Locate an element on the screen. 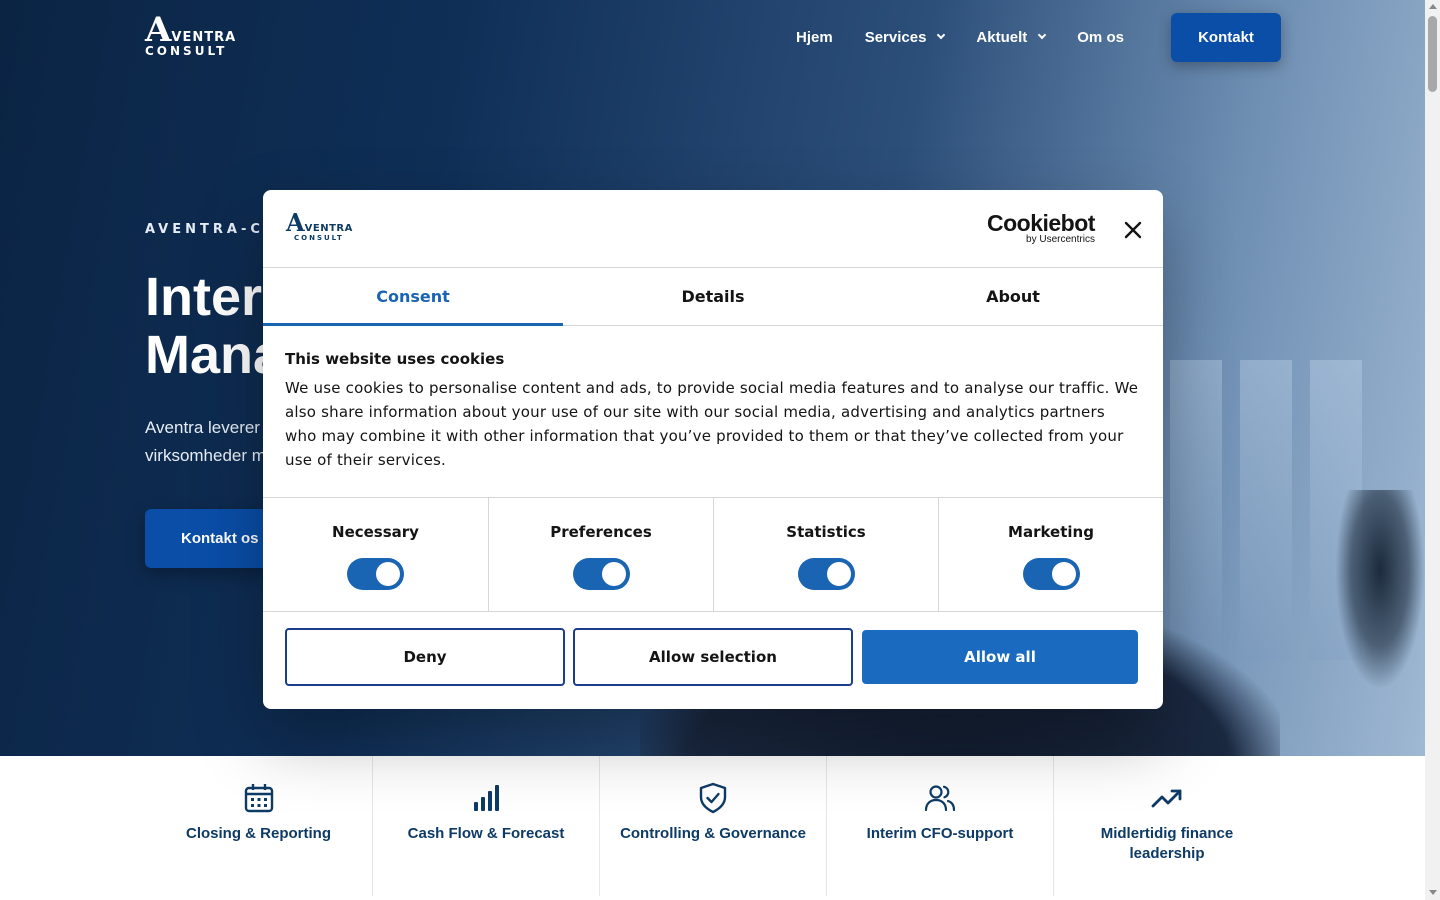 This screenshot has height=900, width=1440. nav-item-aktuelt: Aktuelt is located at coordinates (1011, 37).